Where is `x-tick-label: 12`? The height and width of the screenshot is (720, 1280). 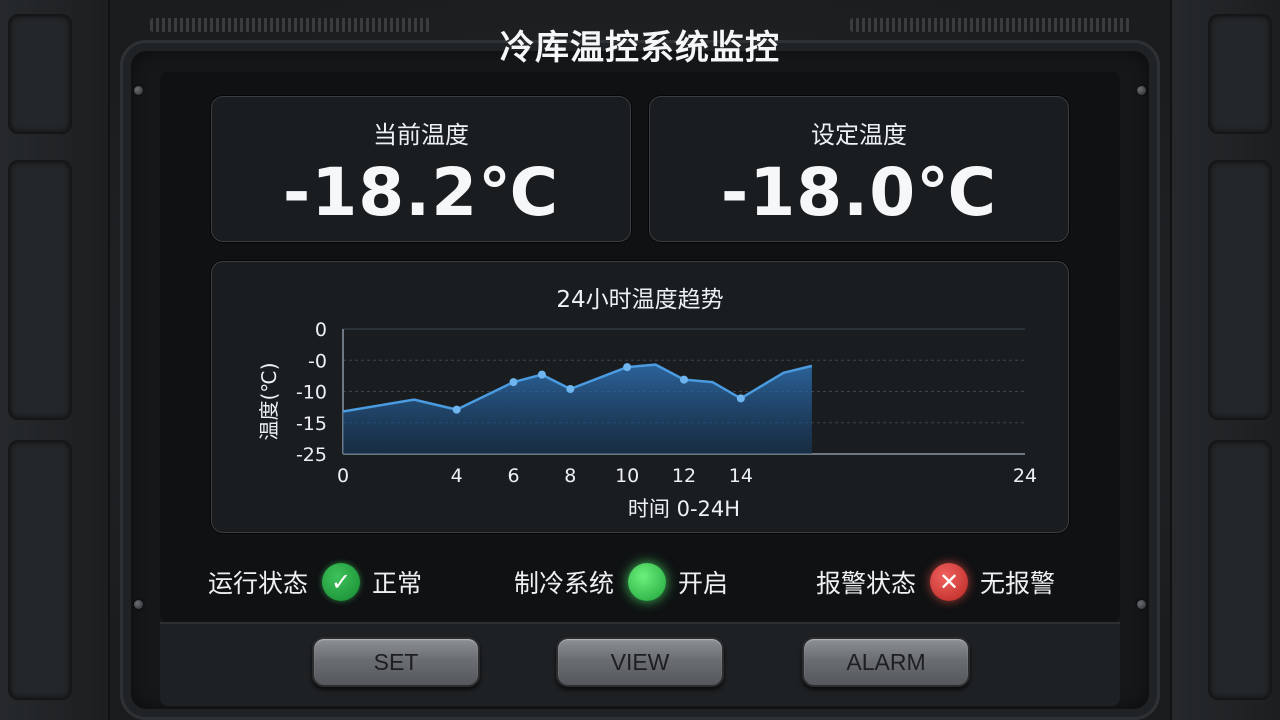 x-tick-label: 12 is located at coordinates (684, 476).